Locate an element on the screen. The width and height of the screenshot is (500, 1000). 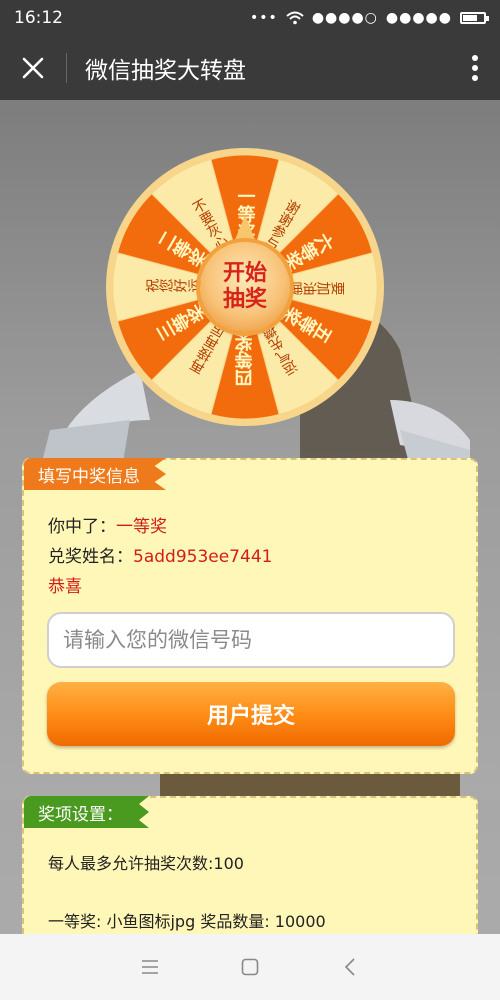
close-button is located at coordinates (33, 68).